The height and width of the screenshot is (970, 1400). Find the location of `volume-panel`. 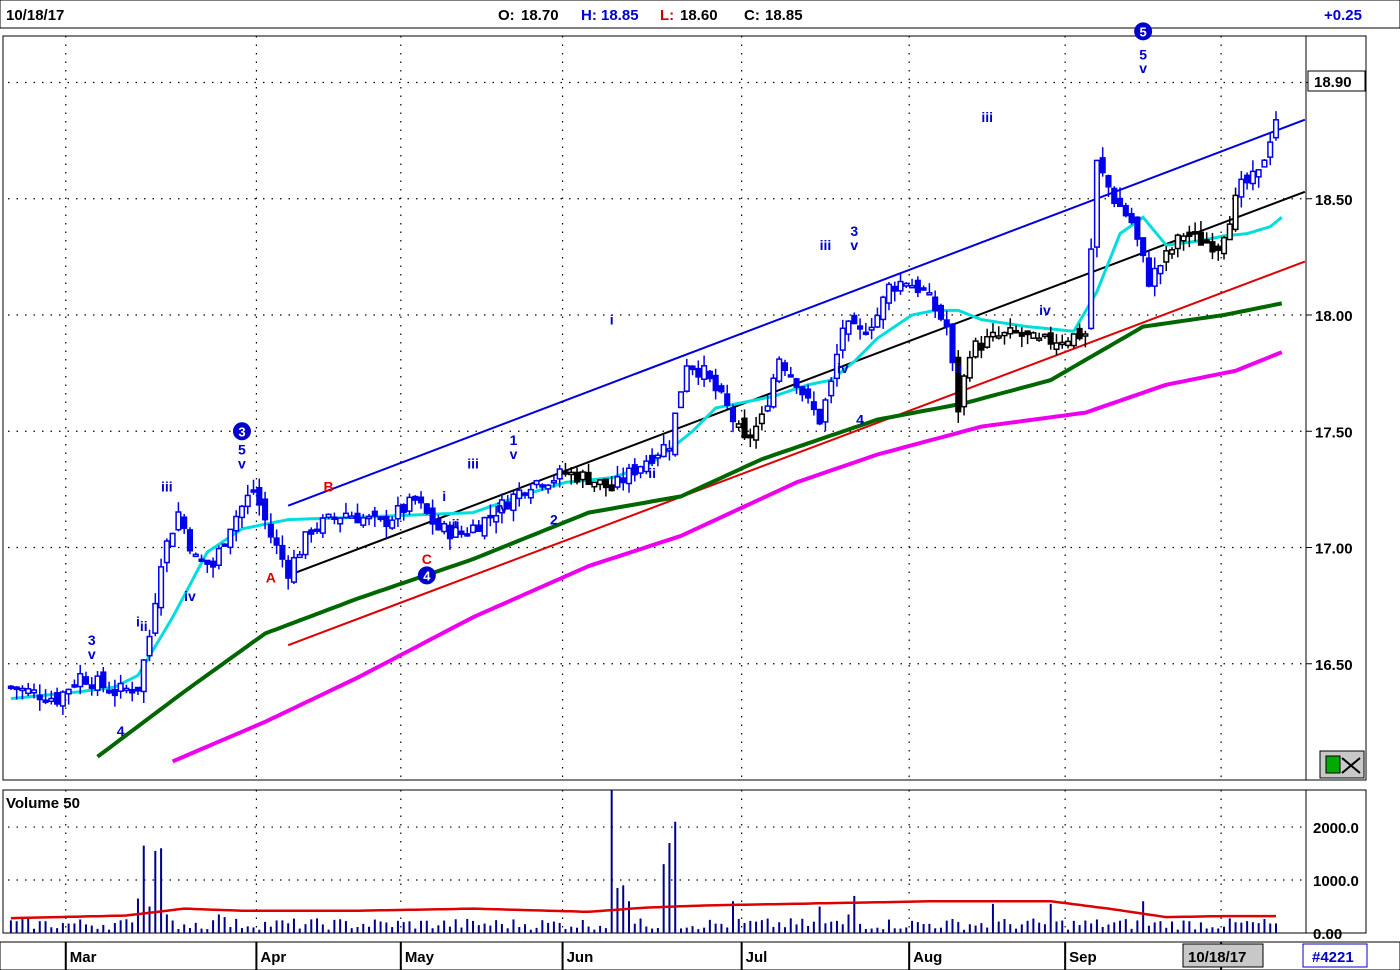

volume-panel is located at coordinates (654, 861).